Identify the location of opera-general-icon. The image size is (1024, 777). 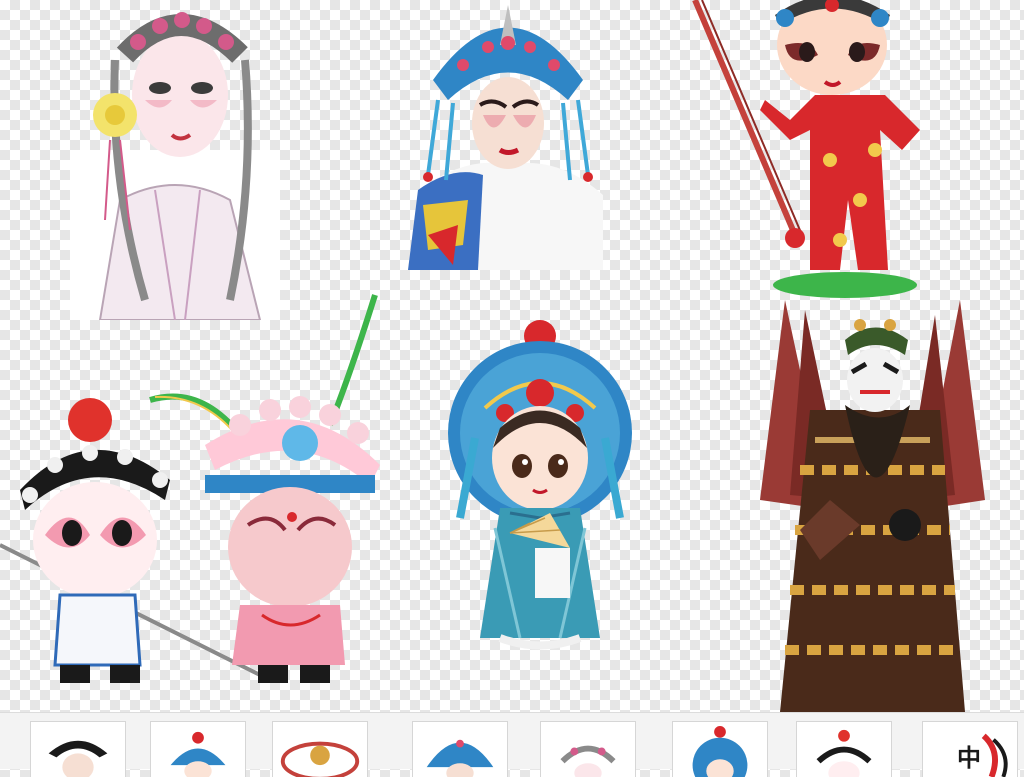
(872, 506).